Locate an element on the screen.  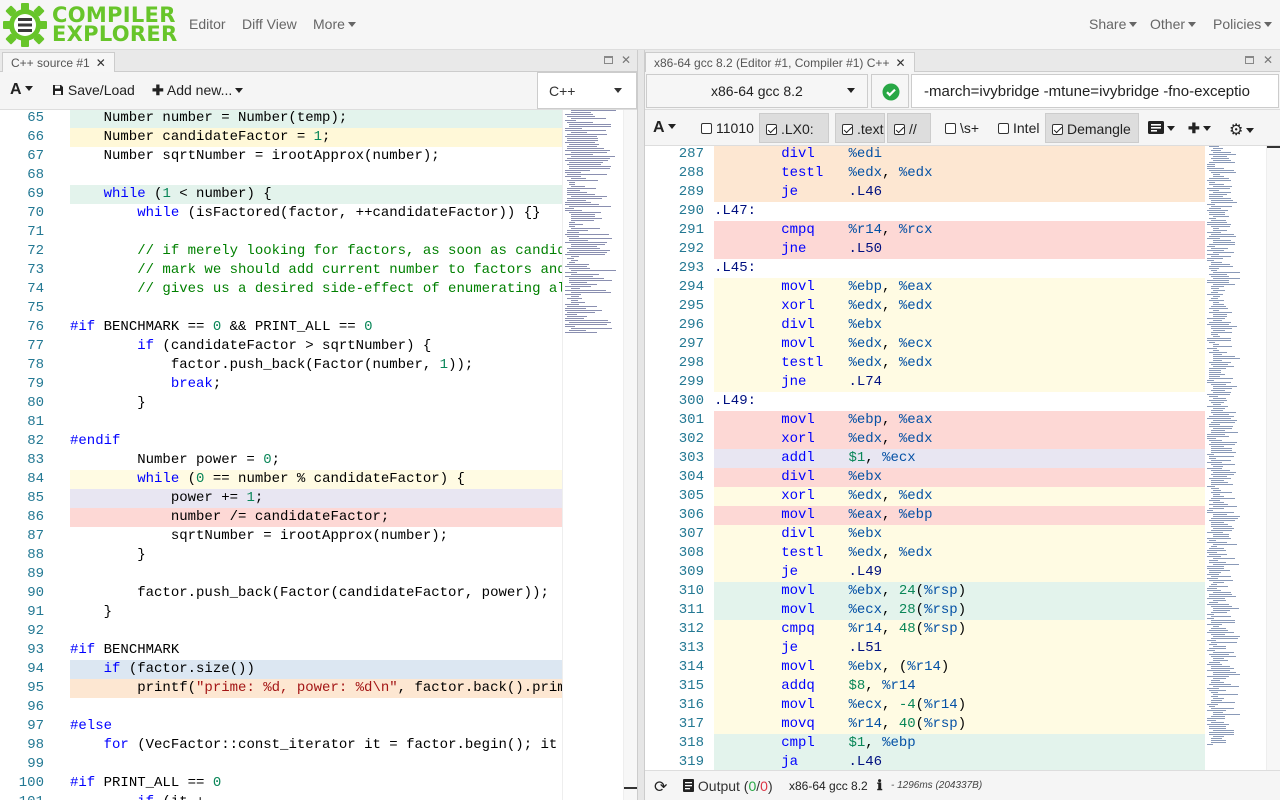
source-line: 92 is located at coordinates (281, 631).